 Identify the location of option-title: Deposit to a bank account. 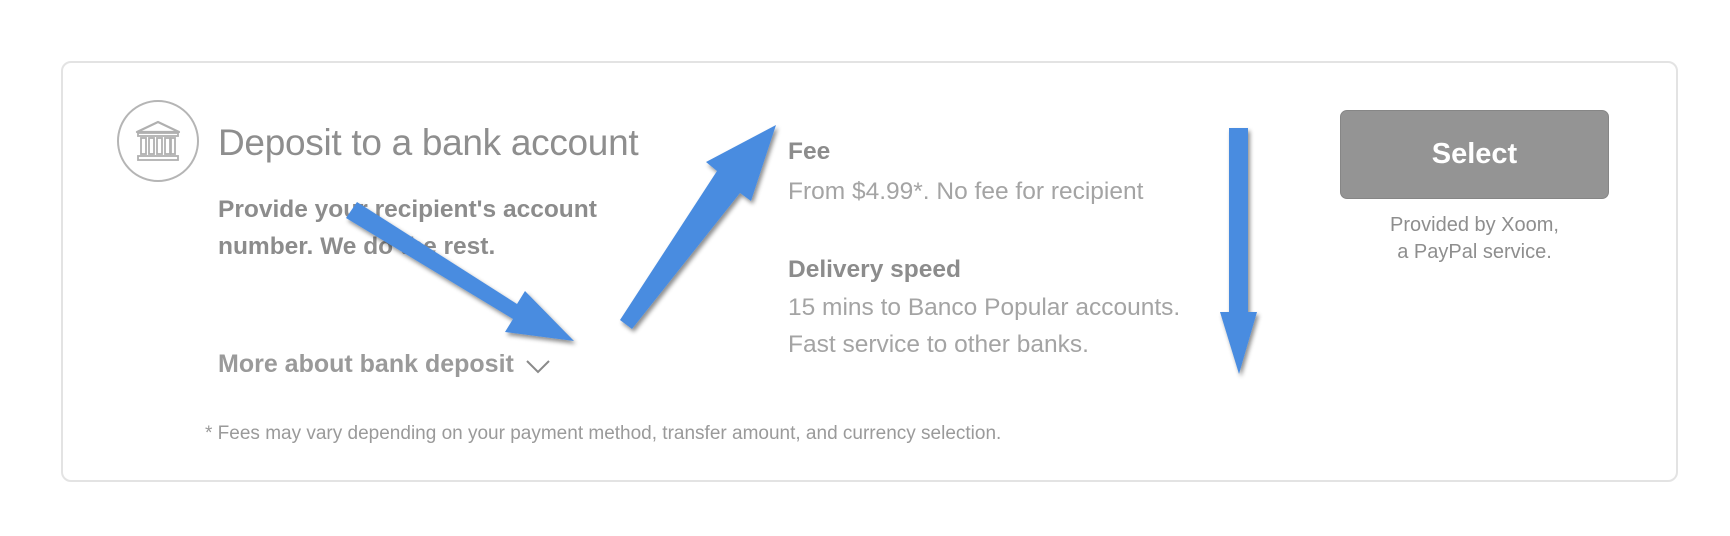
(428, 142).